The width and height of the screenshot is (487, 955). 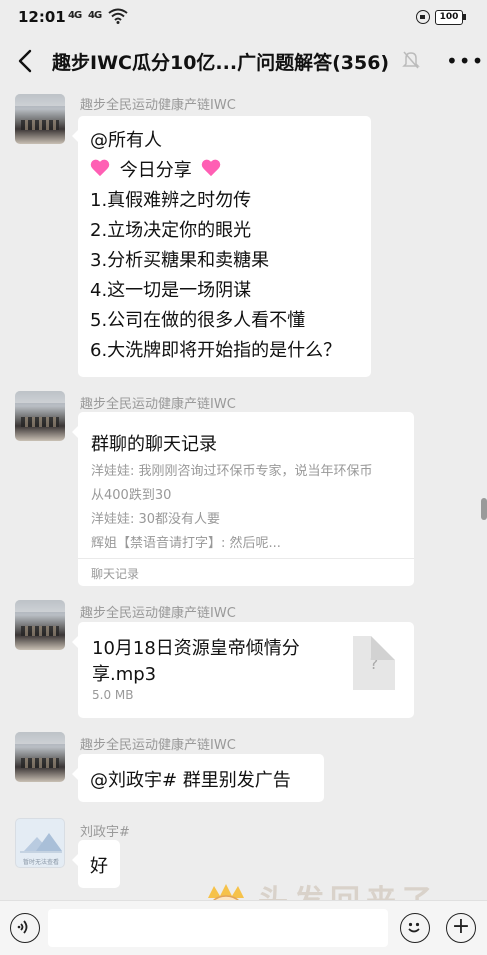 I want to click on chat-record-line: 从400跌到30, so click(x=131, y=495).